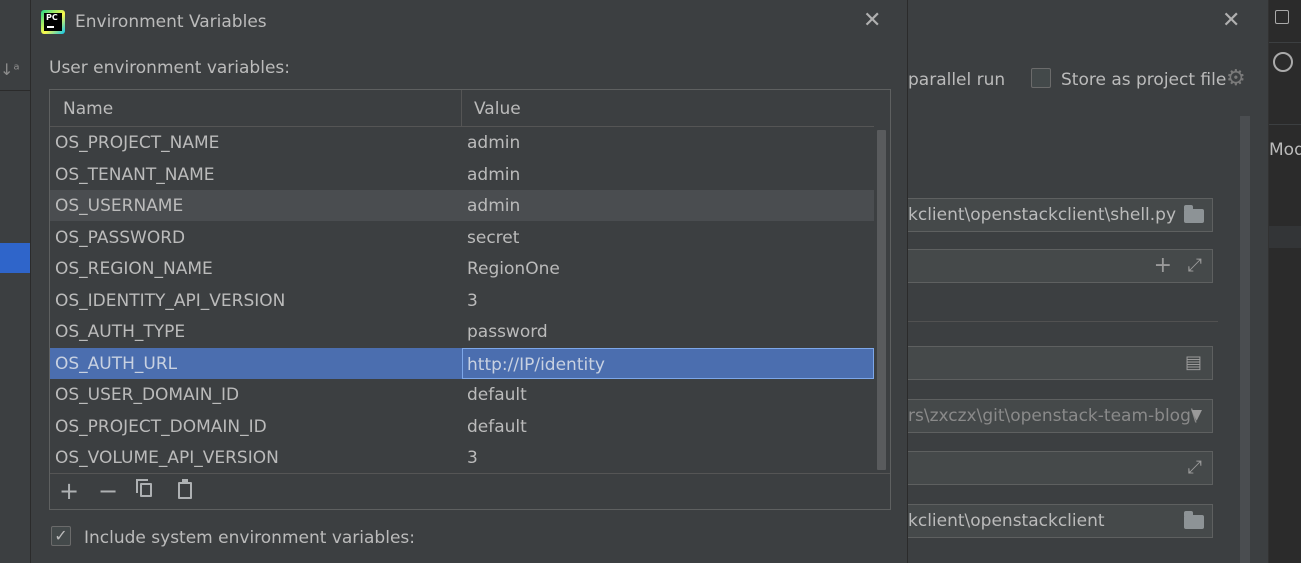 This screenshot has width=1301, height=563. I want to click on cell-name: OS_TENANT_NAME, so click(135, 175).